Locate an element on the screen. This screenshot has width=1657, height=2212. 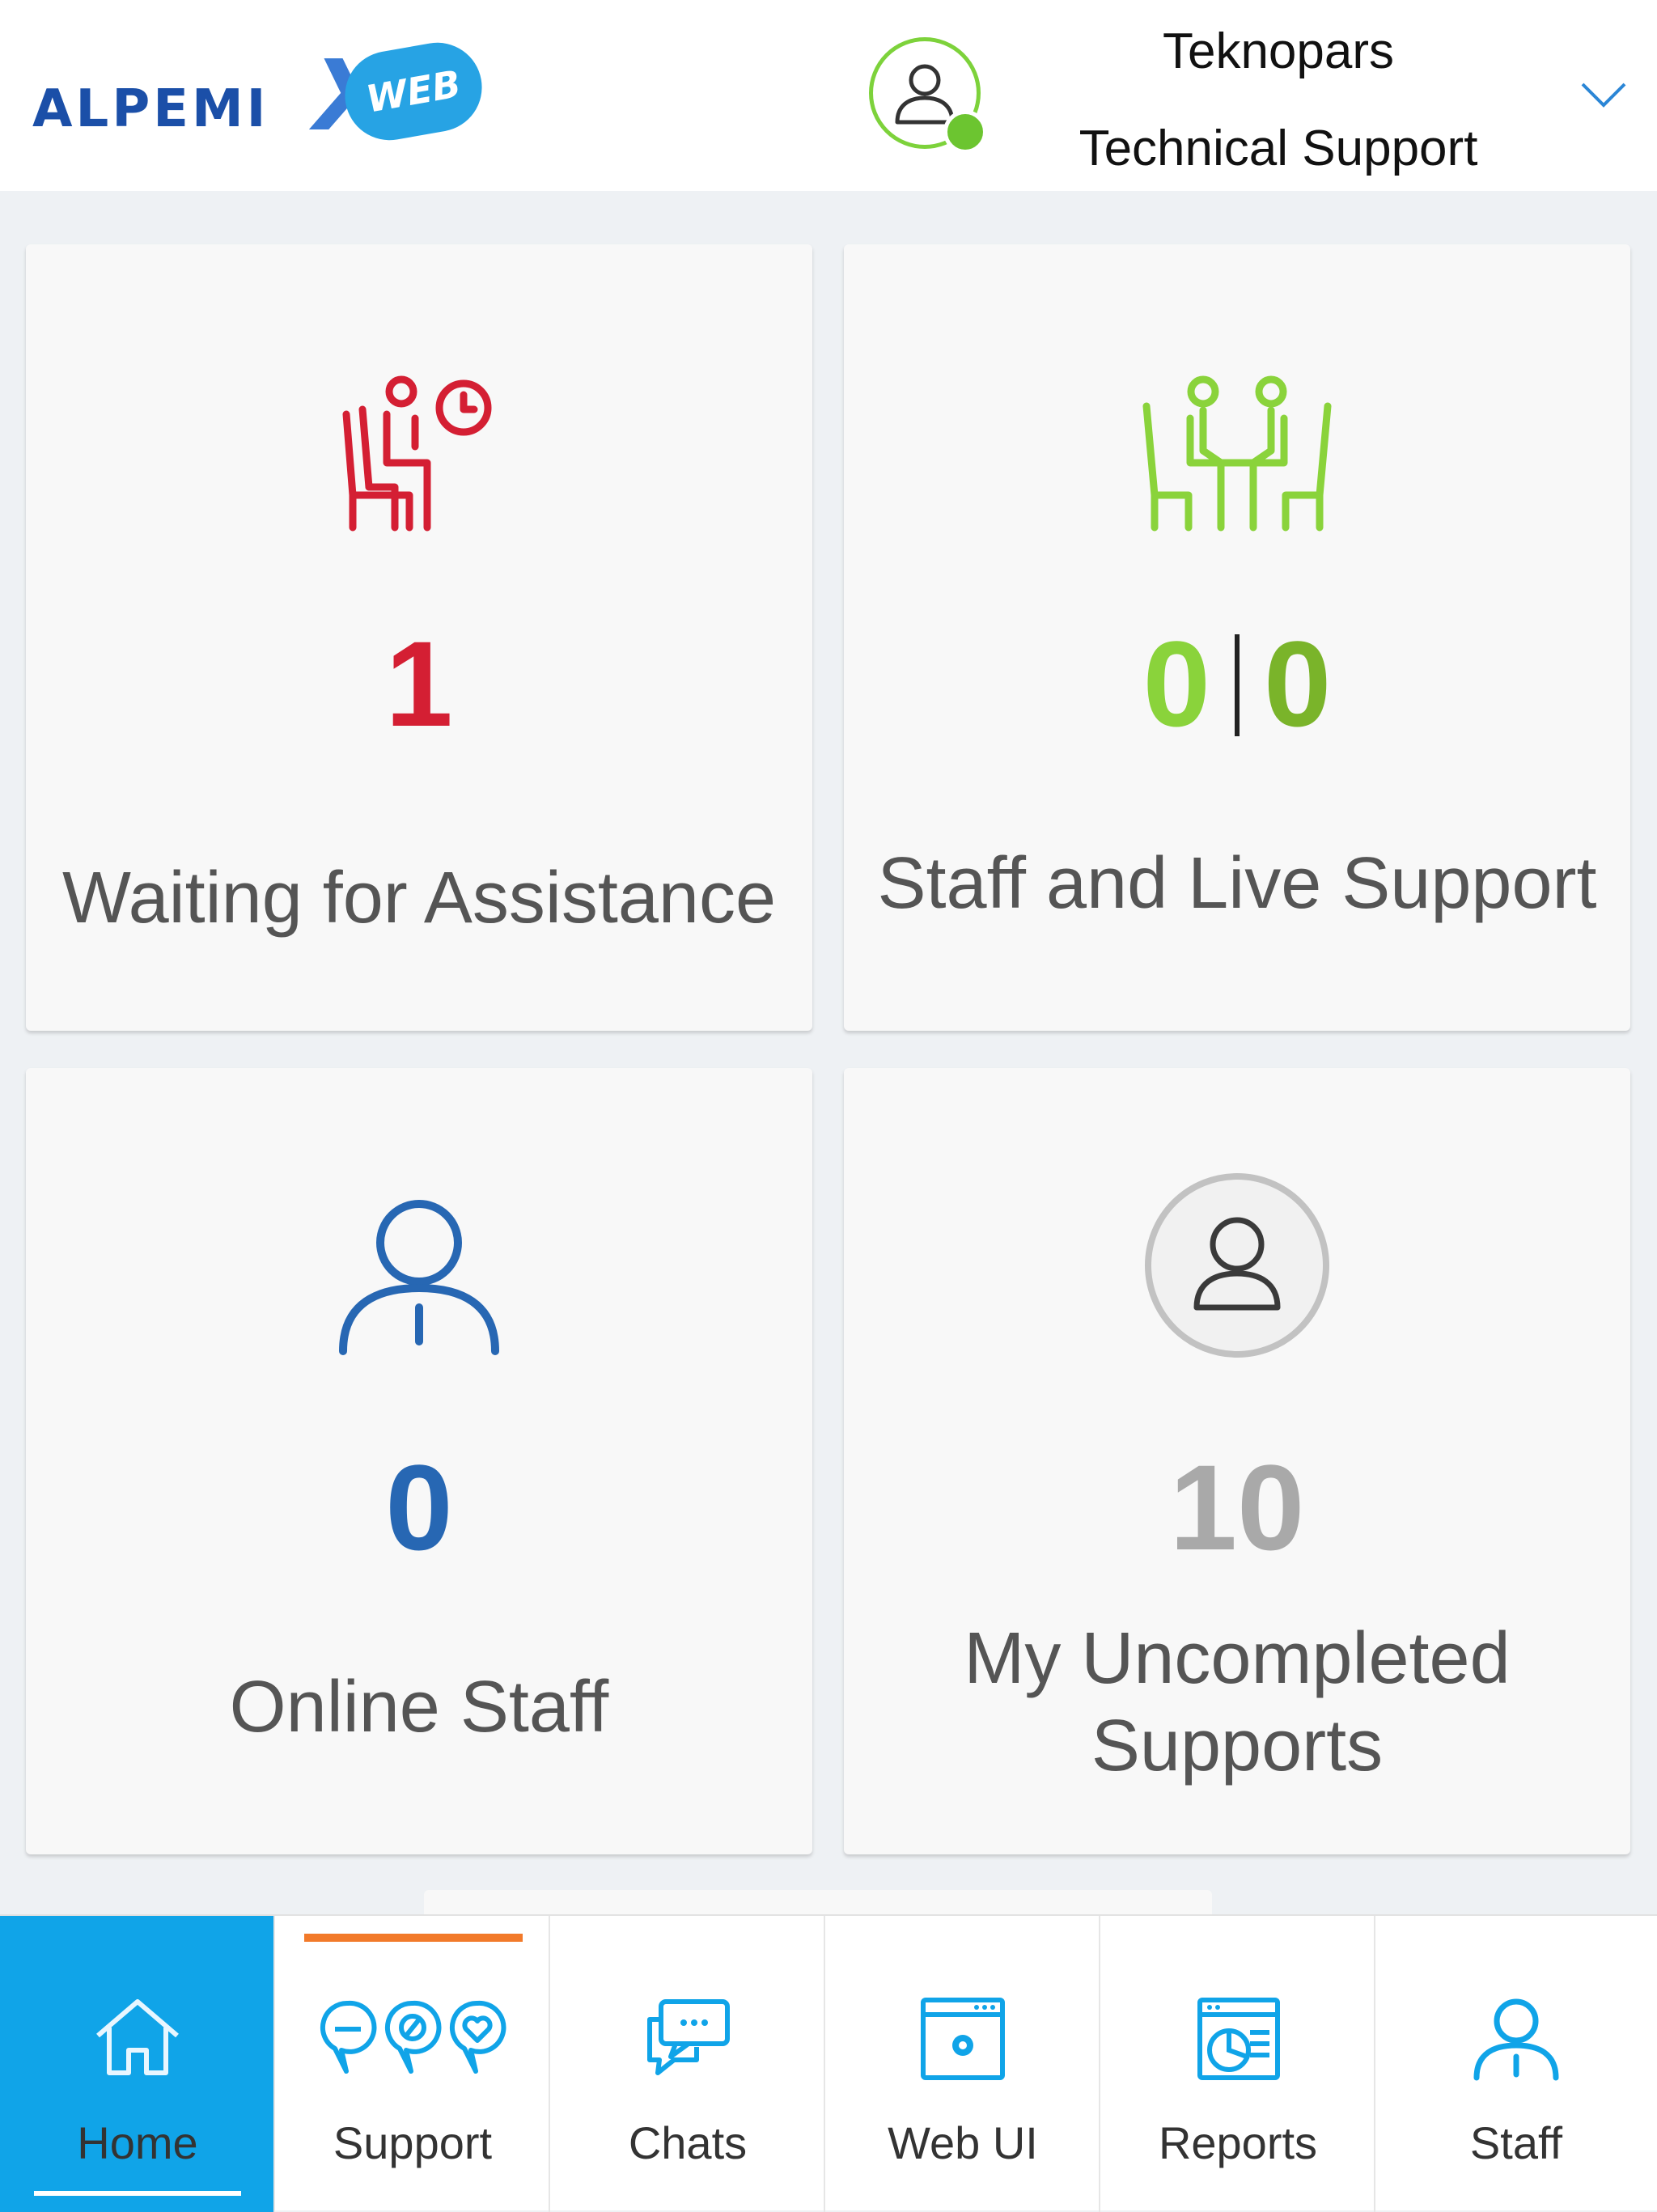
online-status-dot is located at coordinates (965, 132).